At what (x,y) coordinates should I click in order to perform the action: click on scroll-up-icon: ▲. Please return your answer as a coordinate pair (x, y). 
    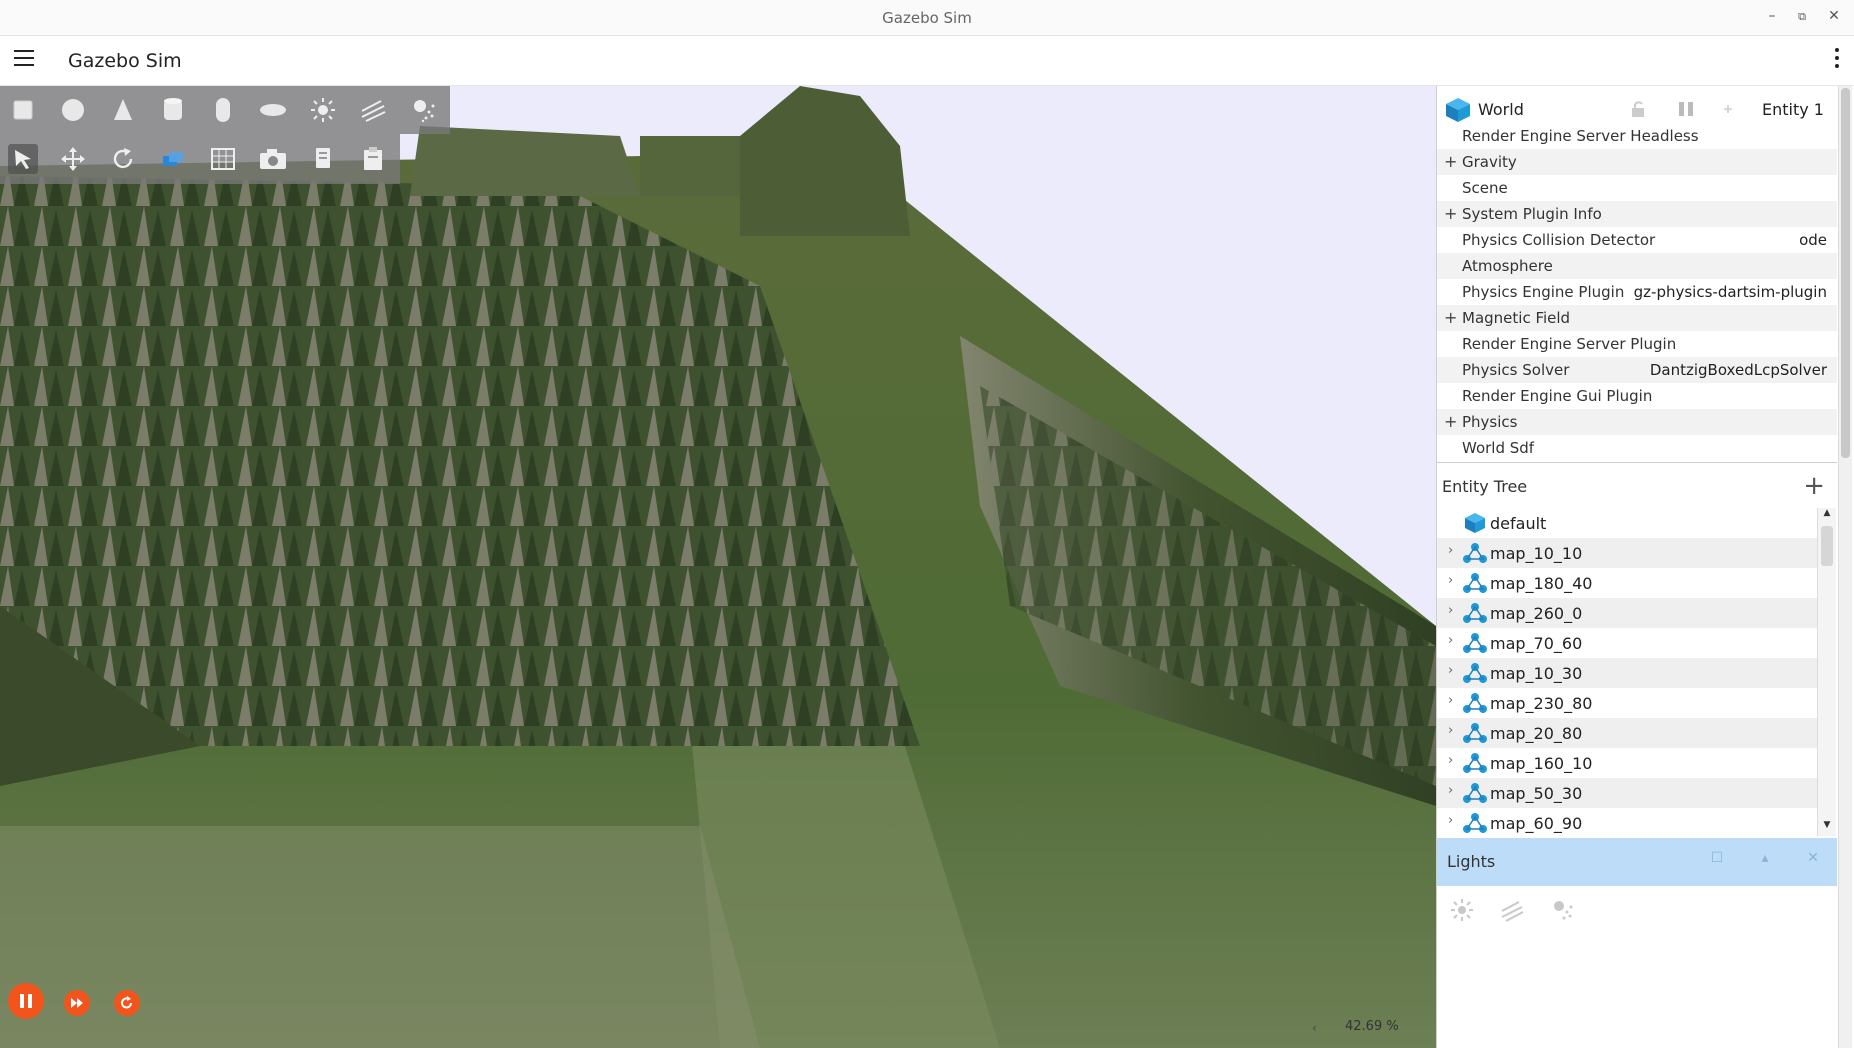
    Looking at the image, I should click on (1827, 516).